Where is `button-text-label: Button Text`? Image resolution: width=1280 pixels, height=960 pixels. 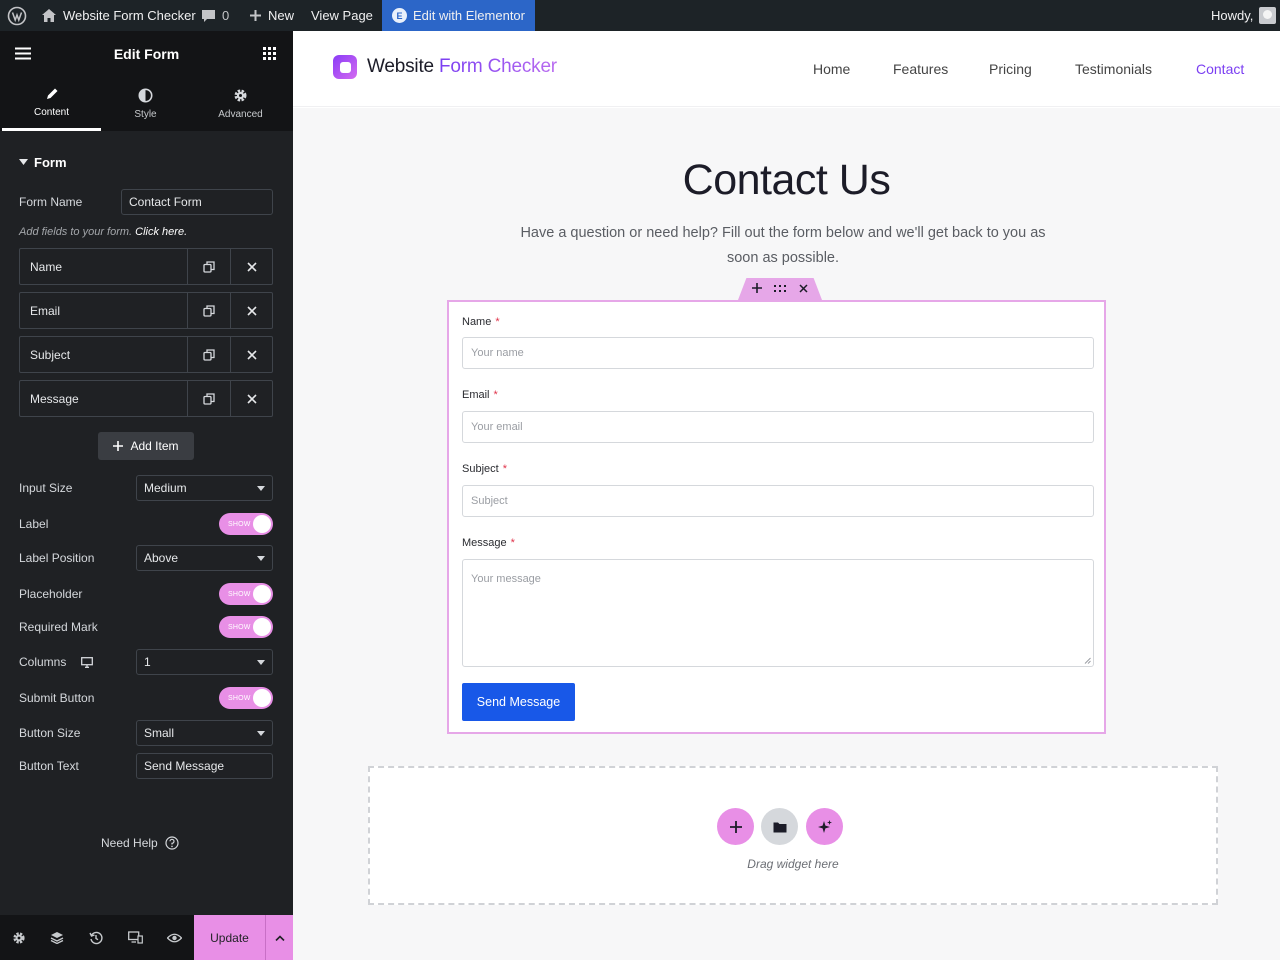
button-text-label: Button Text is located at coordinates (49, 766).